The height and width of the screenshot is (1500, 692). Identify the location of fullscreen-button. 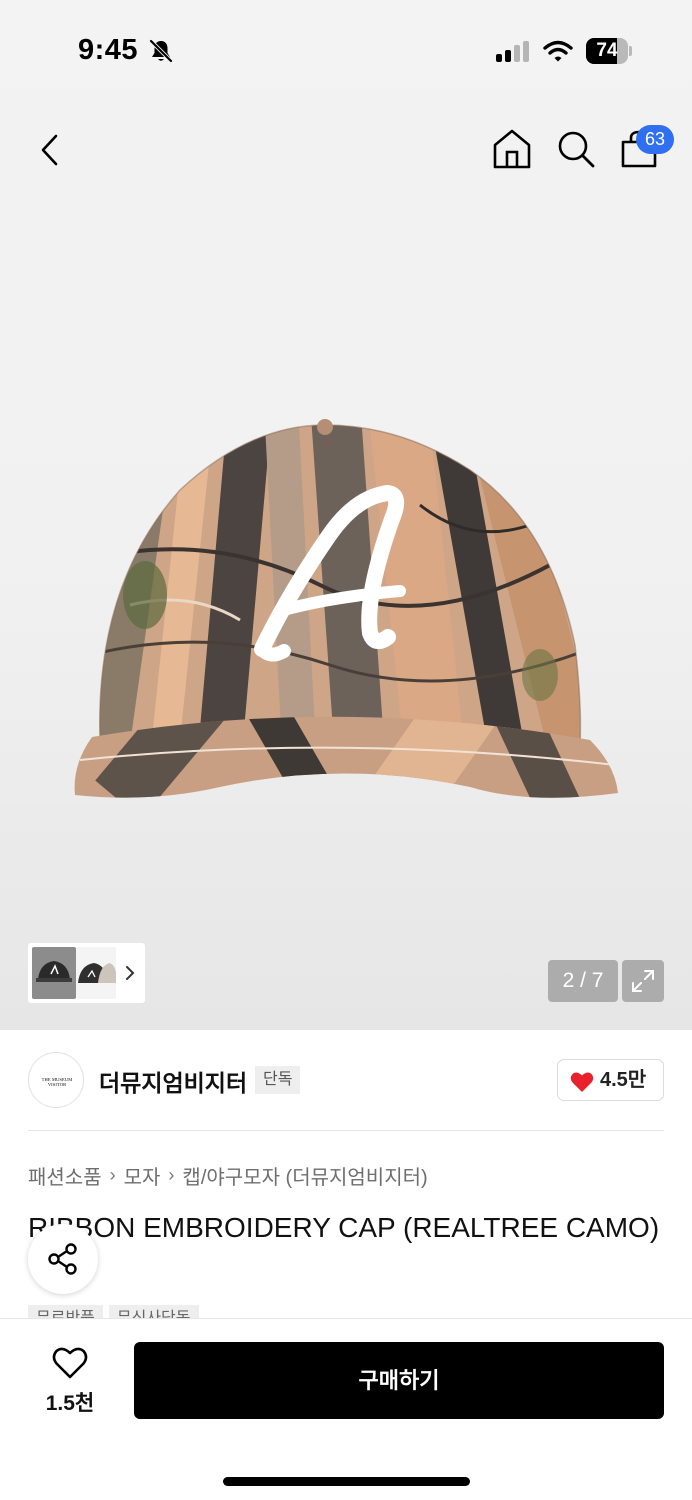
(643, 981).